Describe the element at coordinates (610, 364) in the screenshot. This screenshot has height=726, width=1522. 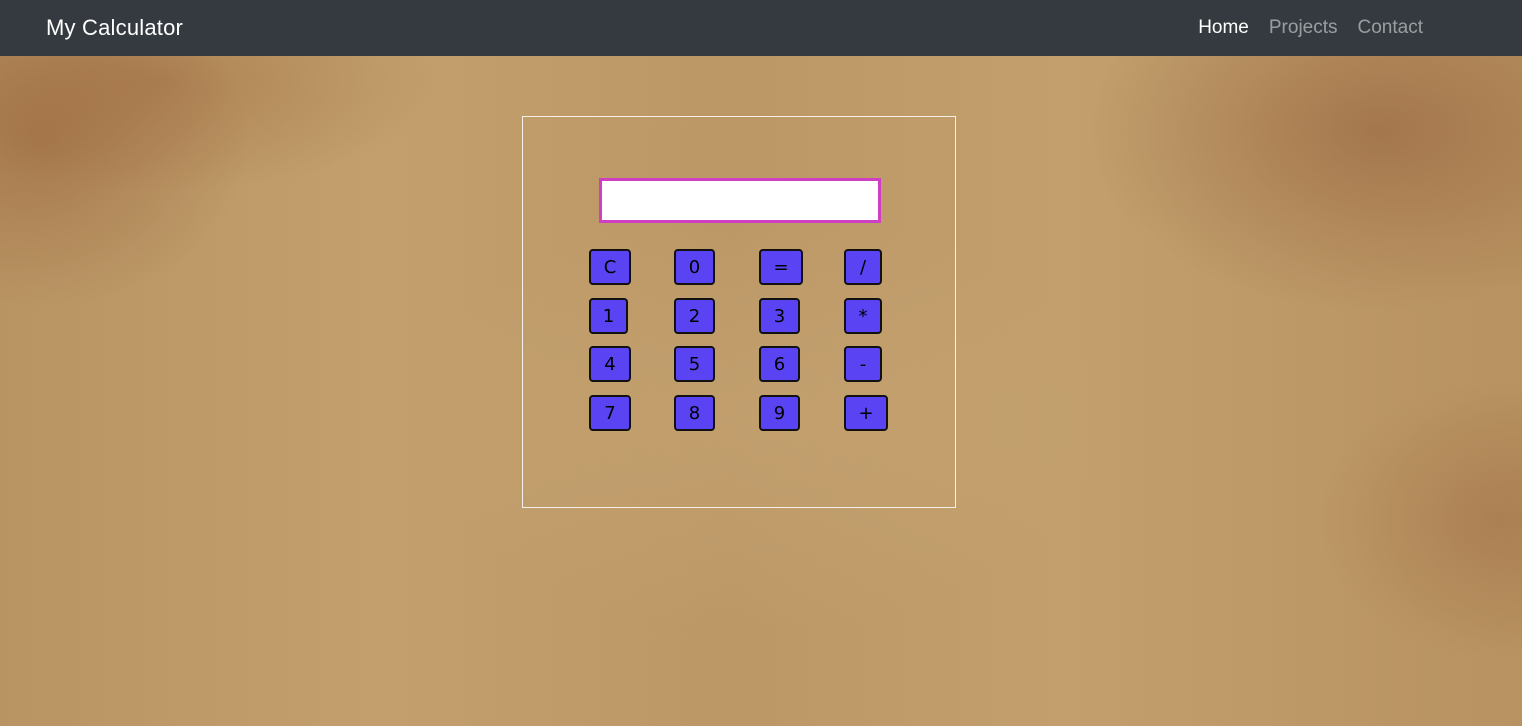
I see `key-4: 4` at that location.